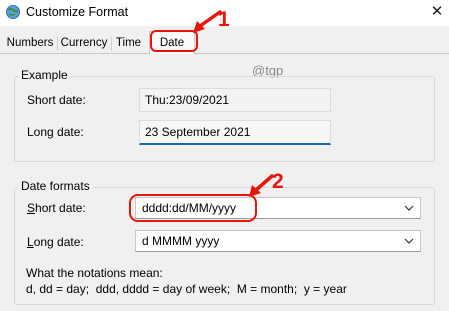 The width and height of the screenshot is (449, 311). I want to click on short-date-format-highlight, so click(193, 208).